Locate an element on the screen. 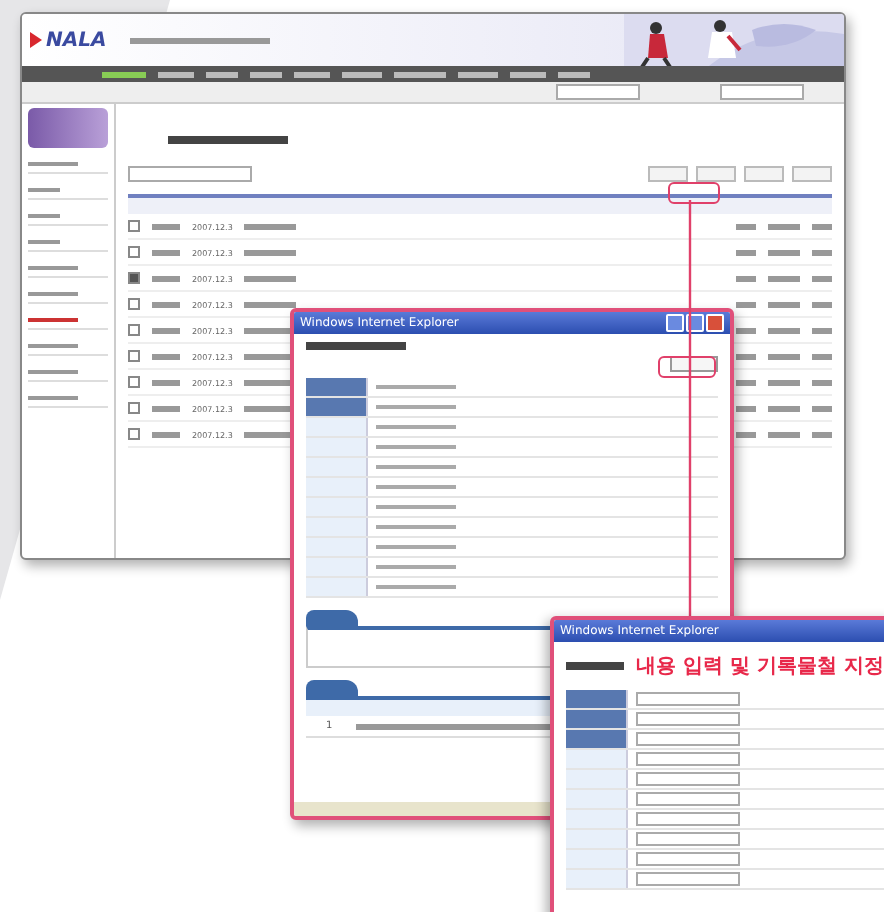  logo: NALA is located at coordinates (76, 40).